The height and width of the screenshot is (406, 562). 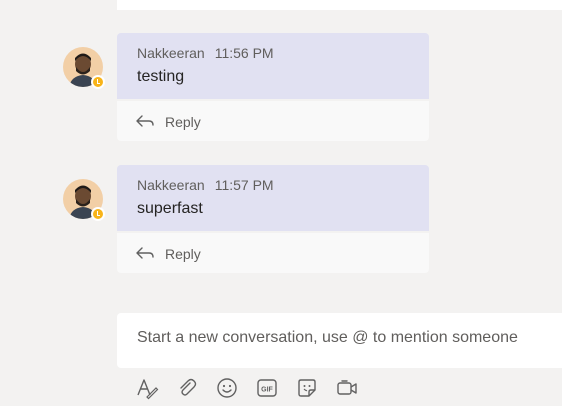 I want to click on message-time: 11:56 PM, so click(x=244, y=53).